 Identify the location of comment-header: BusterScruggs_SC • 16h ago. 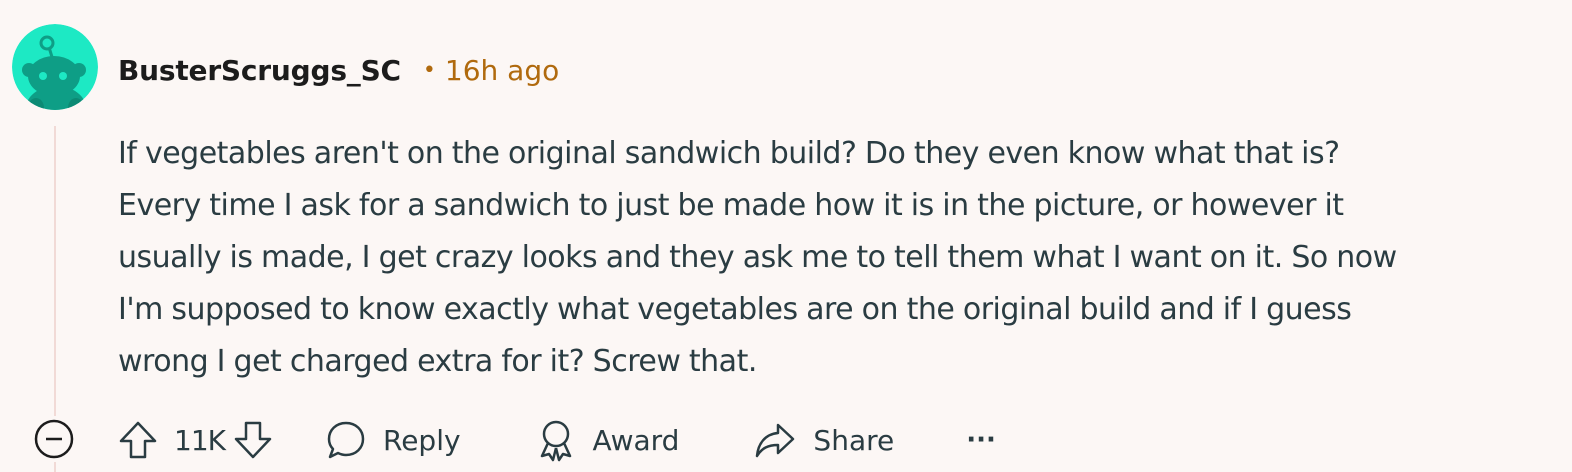
(338, 70).